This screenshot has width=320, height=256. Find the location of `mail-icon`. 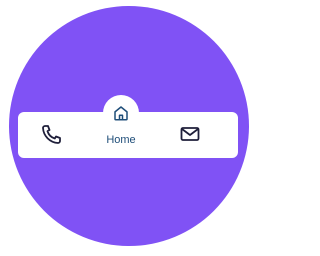

mail-icon is located at coordinates (190, 134).